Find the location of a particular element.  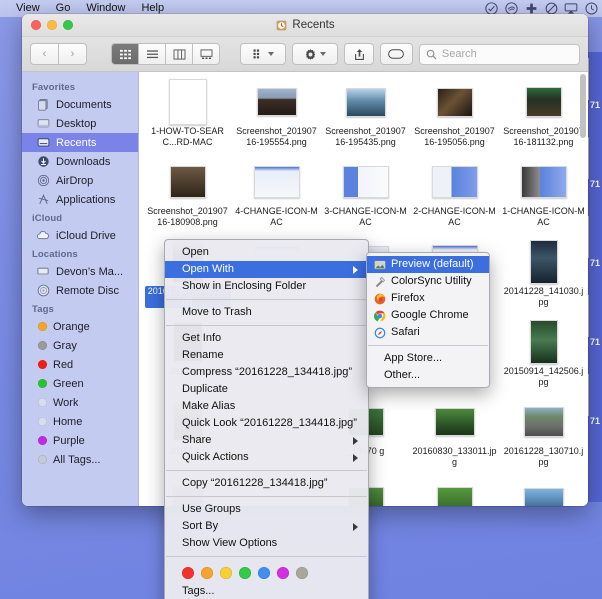

menu-item-label: Google Chrome is located at coordinates (430, 315).